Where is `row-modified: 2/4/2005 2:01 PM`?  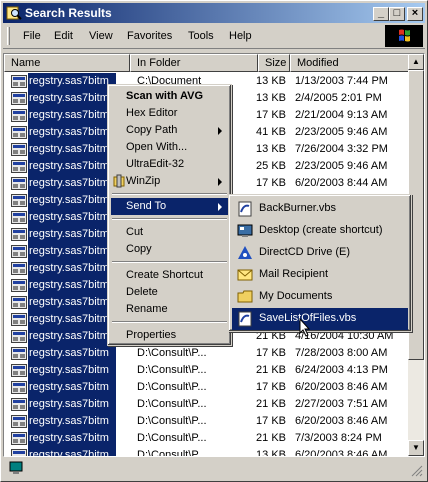 row-modified: 2/4/2005 2:01 PM is located at coordinates (338, 98).